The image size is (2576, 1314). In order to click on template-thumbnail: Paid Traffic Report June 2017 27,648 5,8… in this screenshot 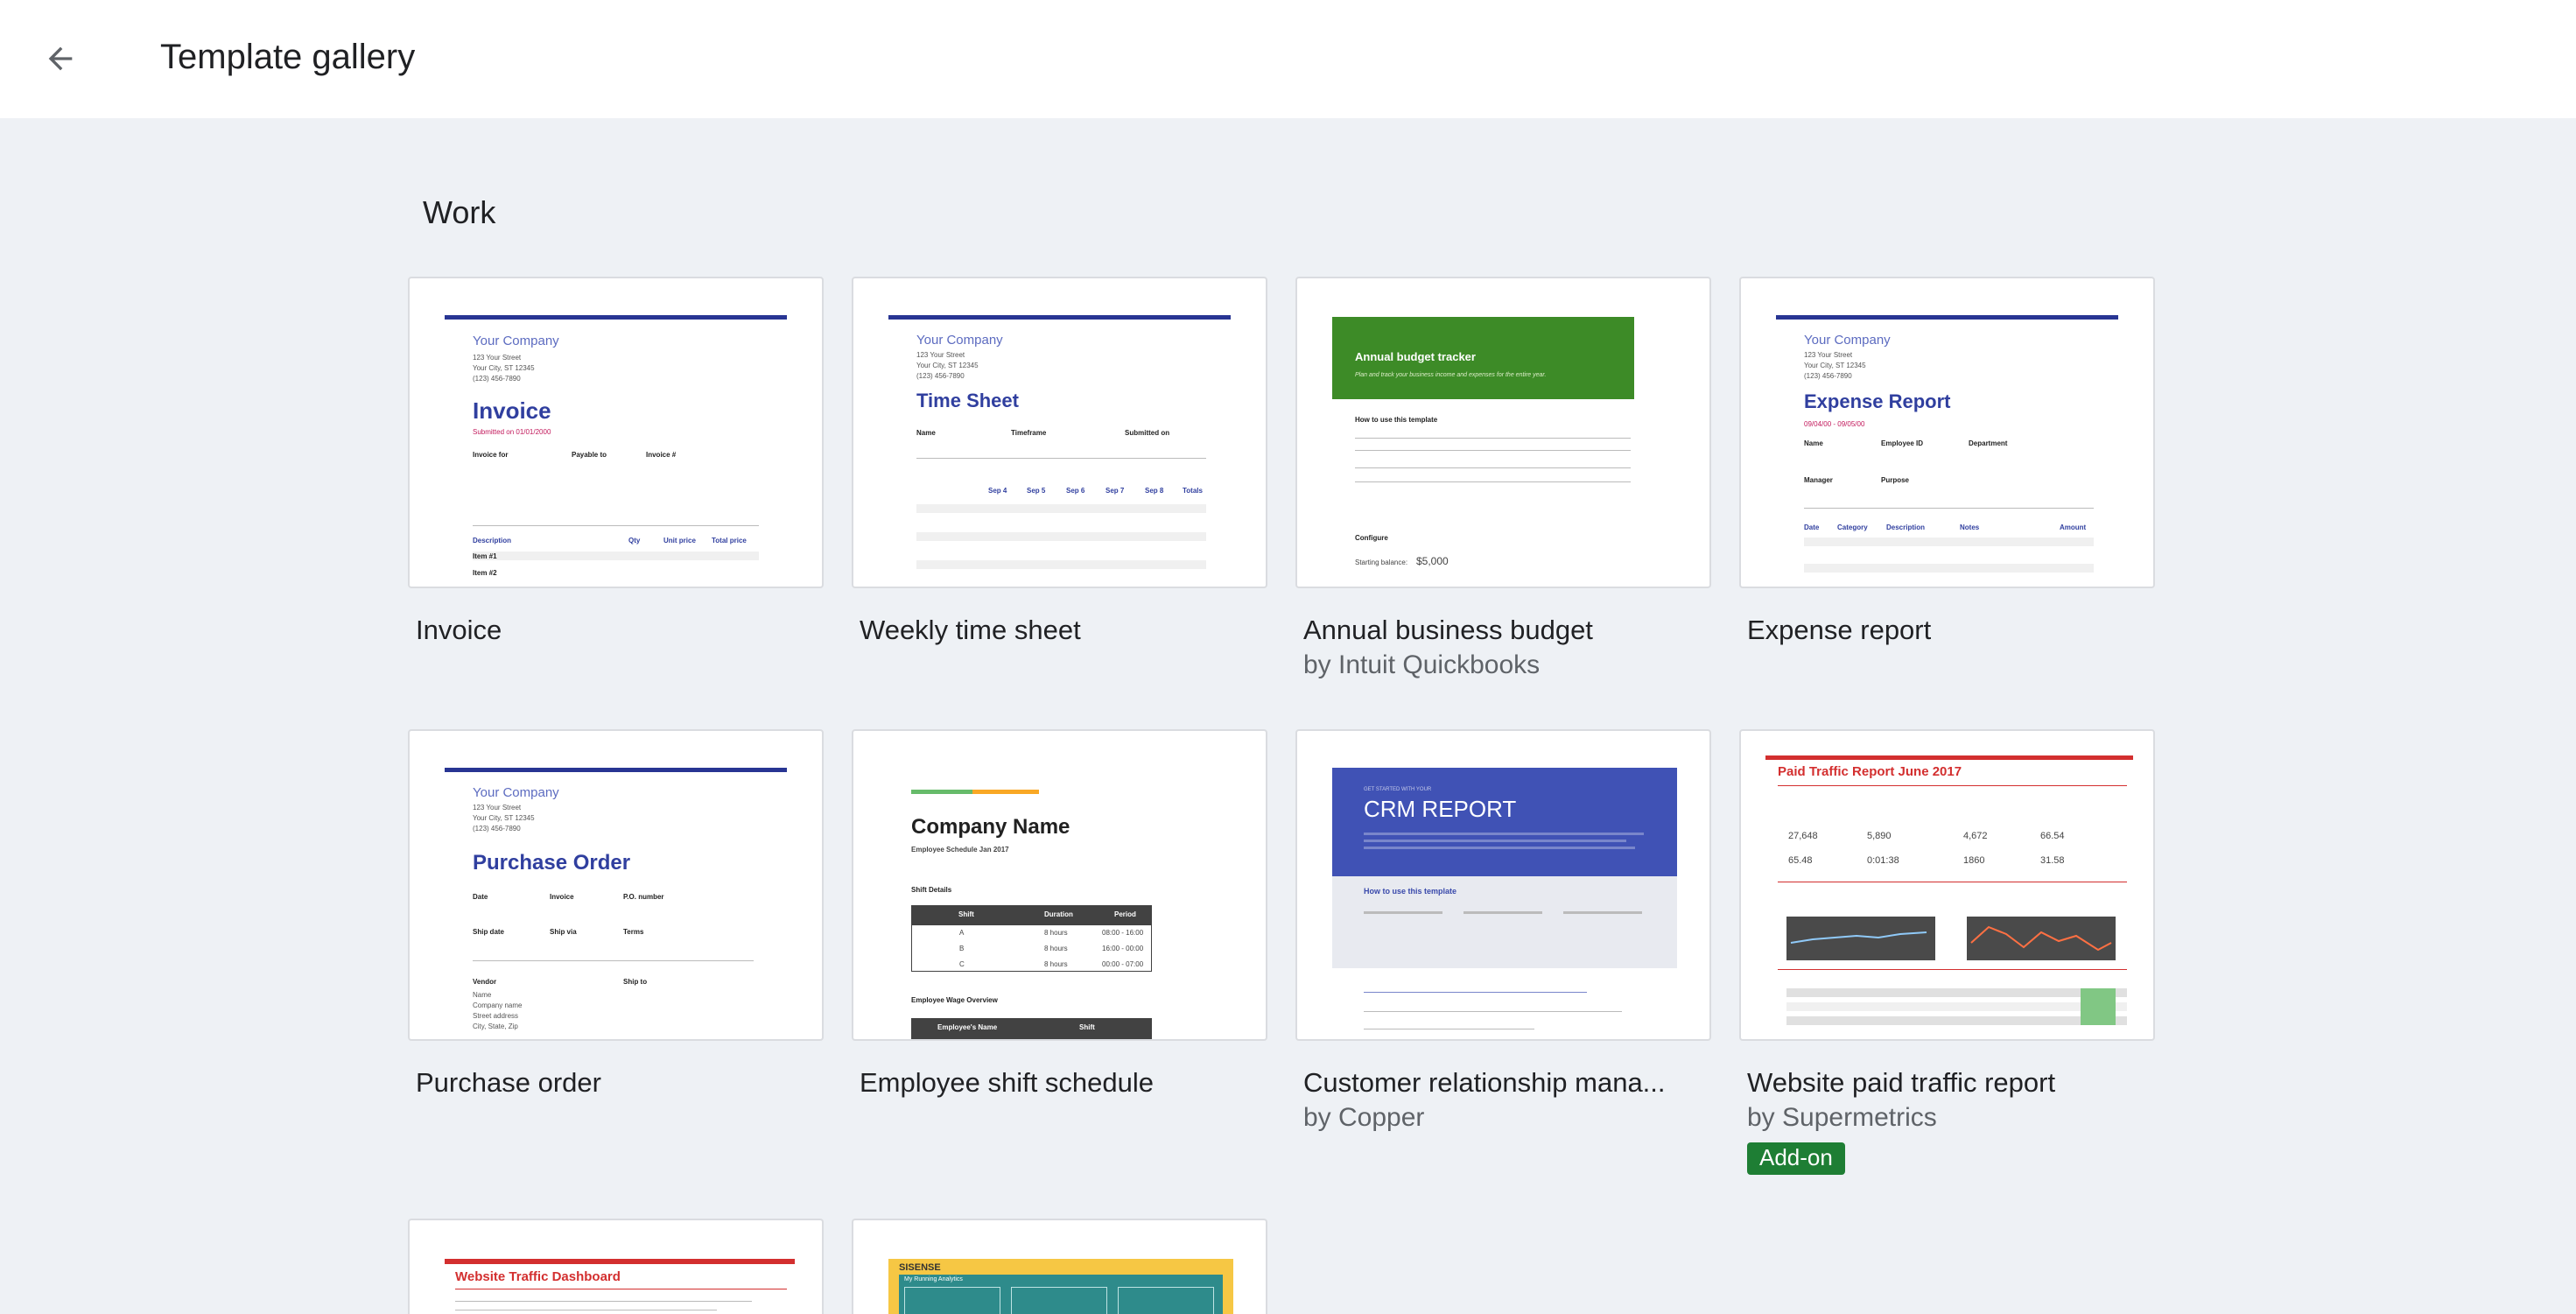, I will do `click(1947, 885)`.